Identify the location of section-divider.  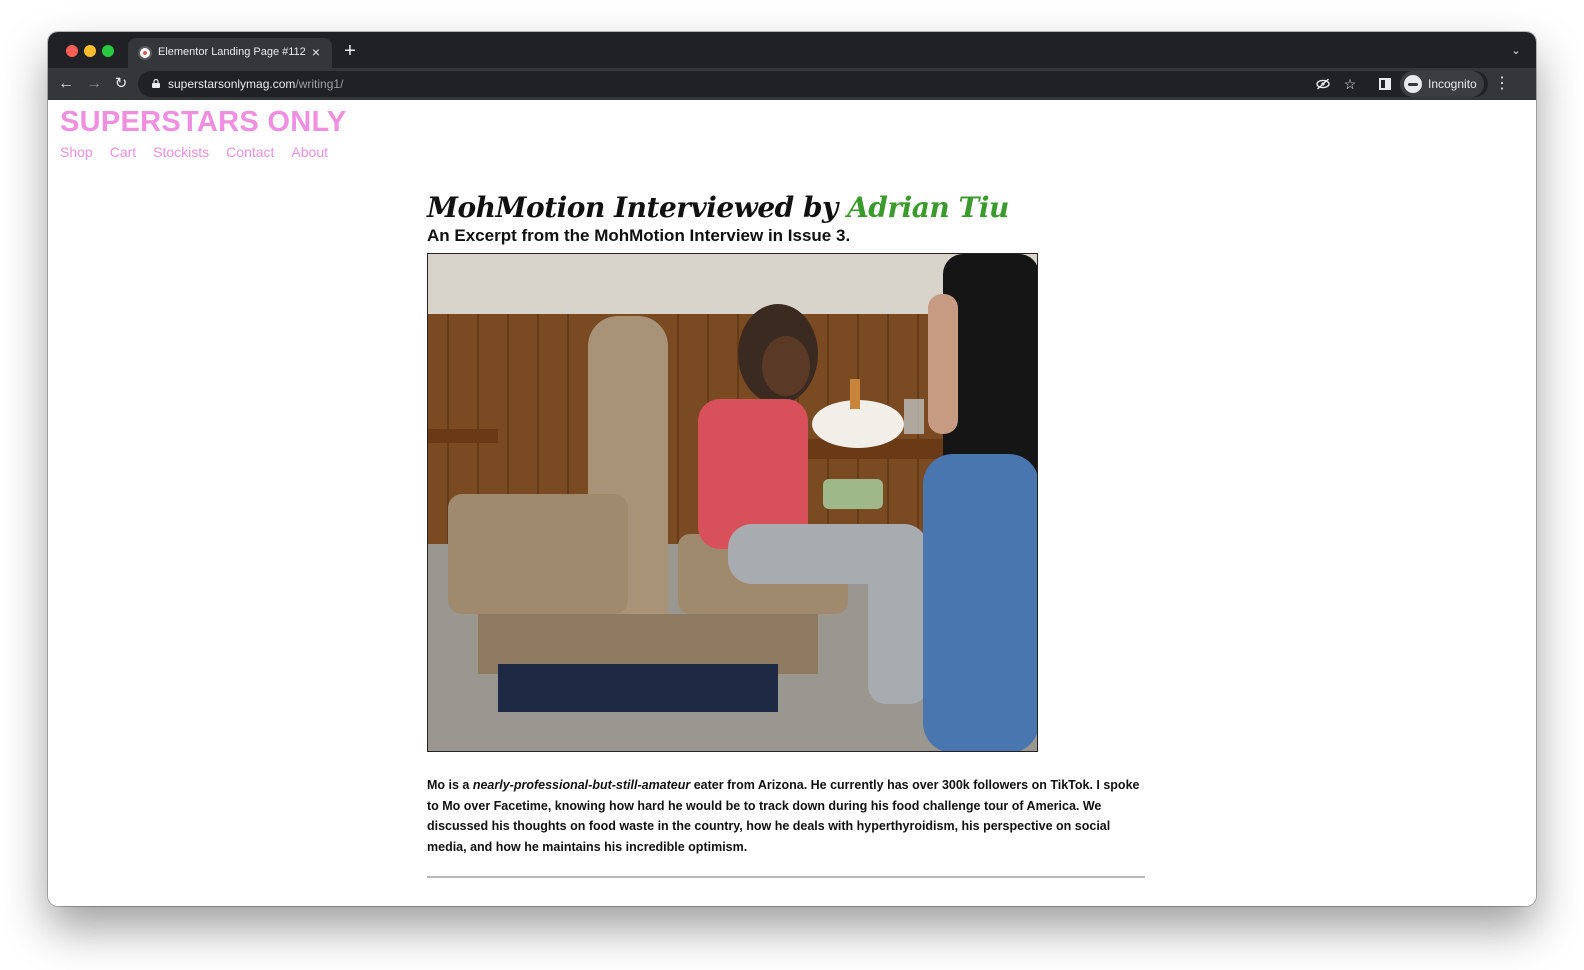
(786, 877).